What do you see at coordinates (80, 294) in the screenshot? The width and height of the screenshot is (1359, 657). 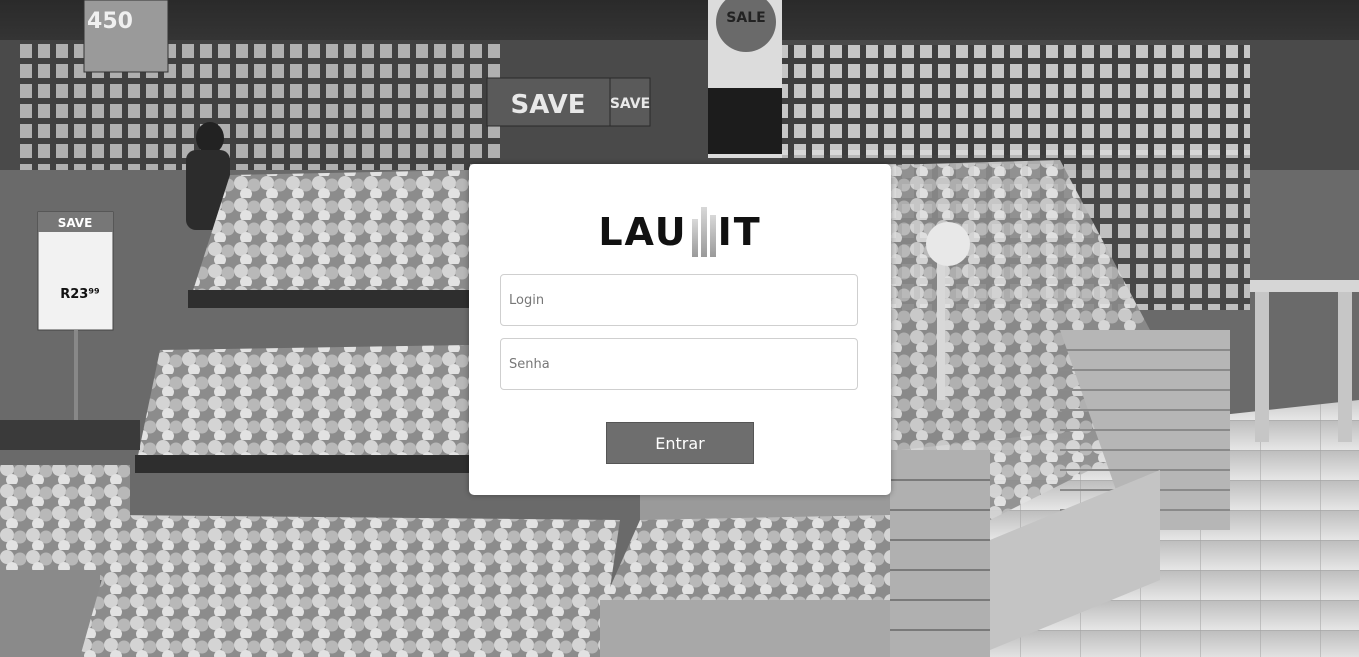 I see `price-tag-value: R23⁹⁹` at bounding box center [80, 294].